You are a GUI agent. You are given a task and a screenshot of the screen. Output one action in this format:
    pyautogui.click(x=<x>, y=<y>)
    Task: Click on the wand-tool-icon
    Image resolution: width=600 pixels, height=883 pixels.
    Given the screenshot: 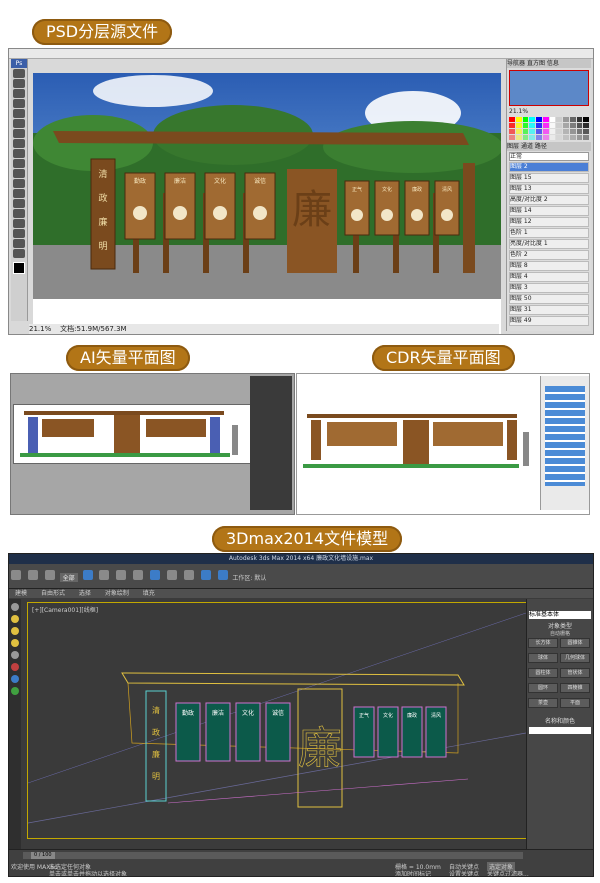 What is the action you would take?
    pyautogui.click(x=19, y=103)
    